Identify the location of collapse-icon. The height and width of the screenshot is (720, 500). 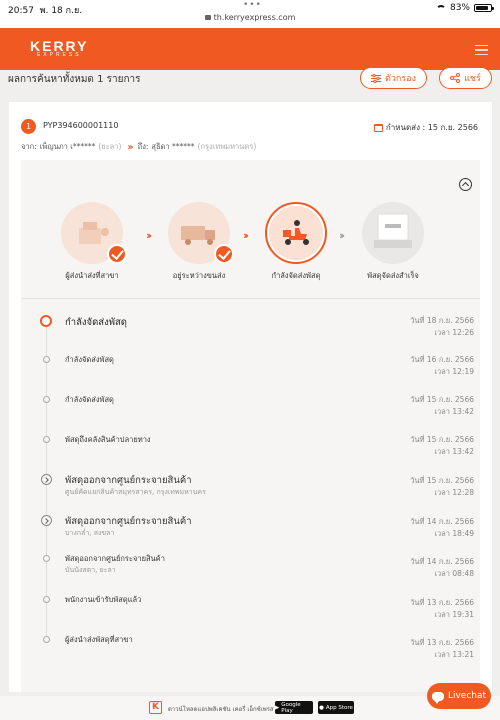
(465, 184).